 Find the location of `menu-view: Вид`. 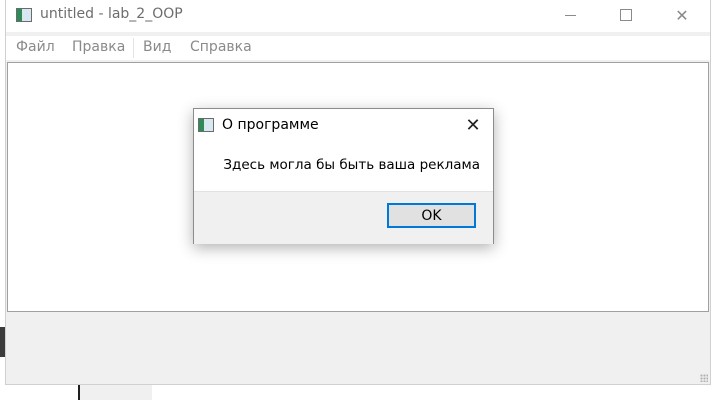

menu-view: Вид is located at coordinates (157, 47).